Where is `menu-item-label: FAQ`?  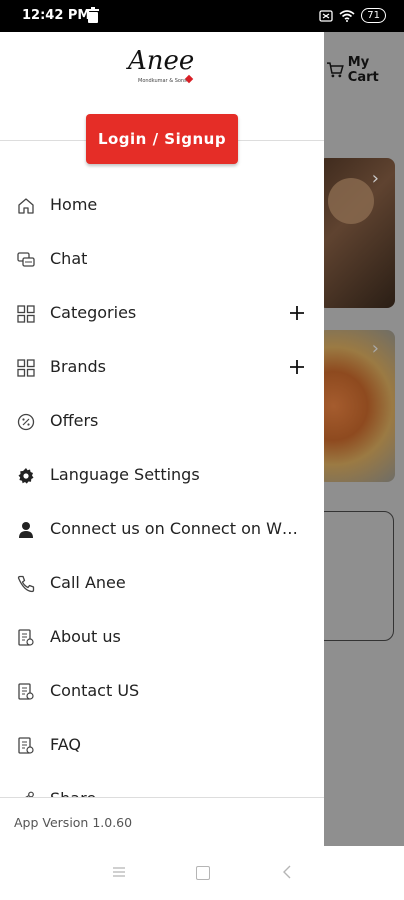
menu-item-label: FAQ is located at coordinates (65, 744).